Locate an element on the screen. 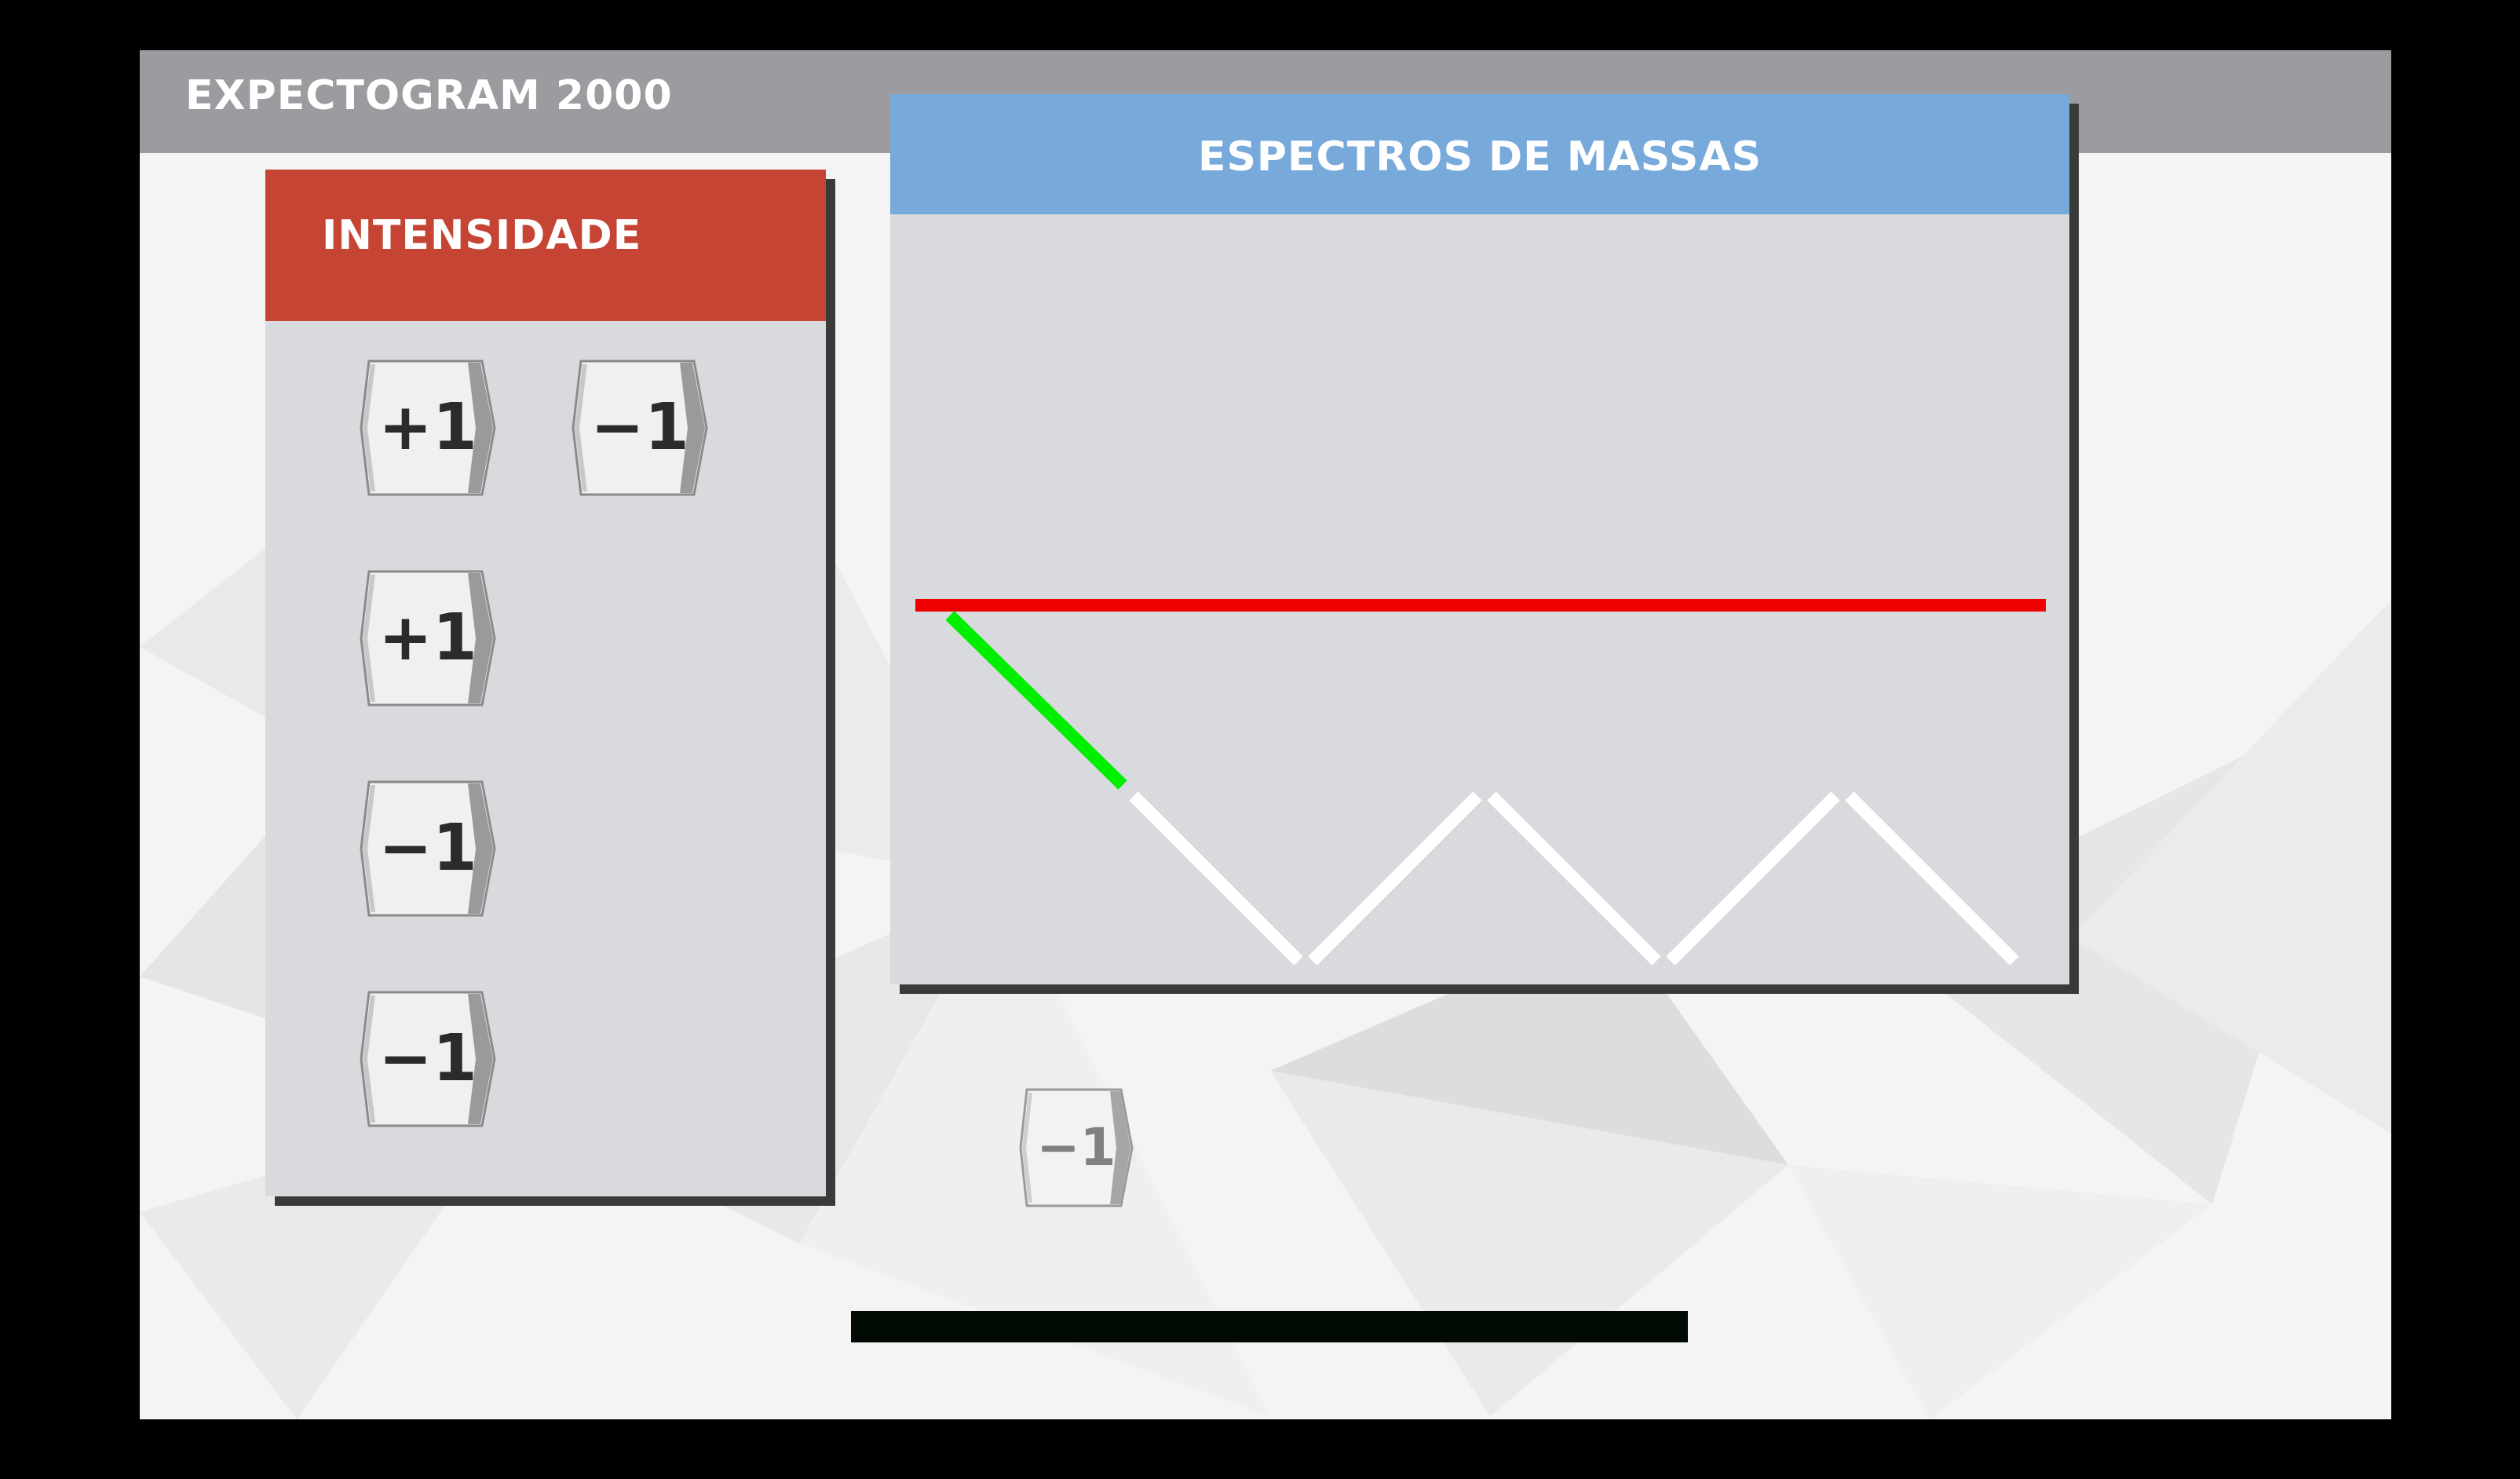  mass-spectra-panel-header: ESPECTROS DE MASSAS is located at coordinates (1479, 154).